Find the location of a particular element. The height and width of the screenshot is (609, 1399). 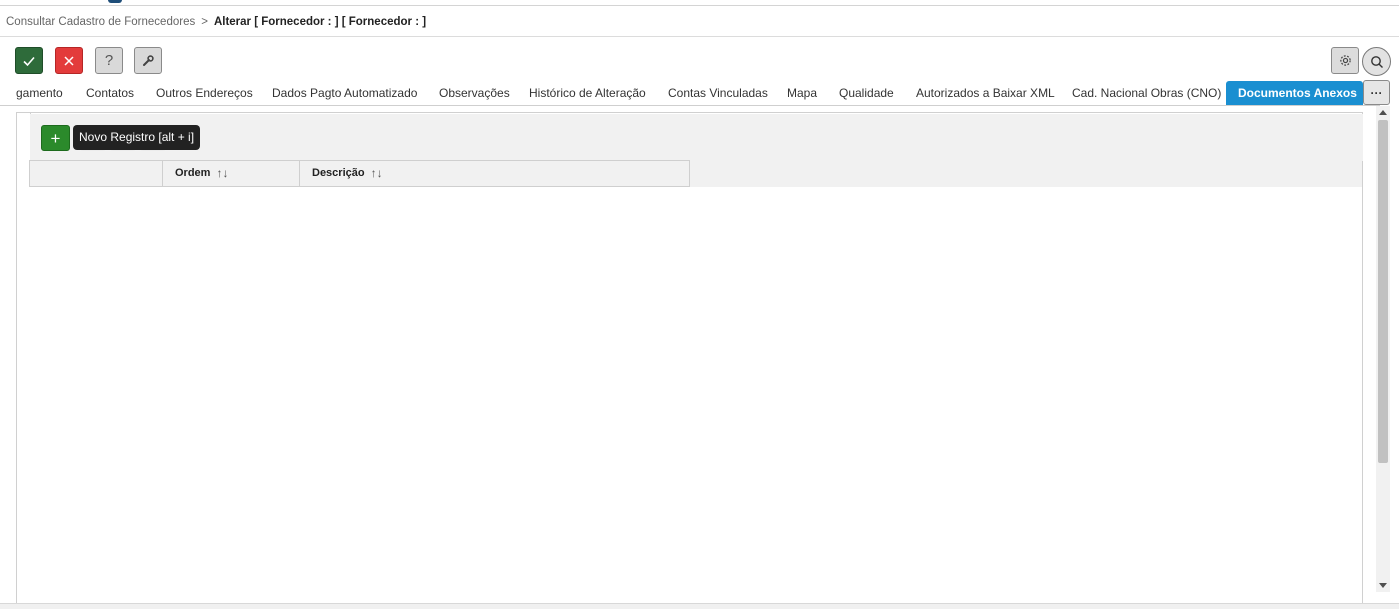

check-icon is located at coordinates (29, 61).